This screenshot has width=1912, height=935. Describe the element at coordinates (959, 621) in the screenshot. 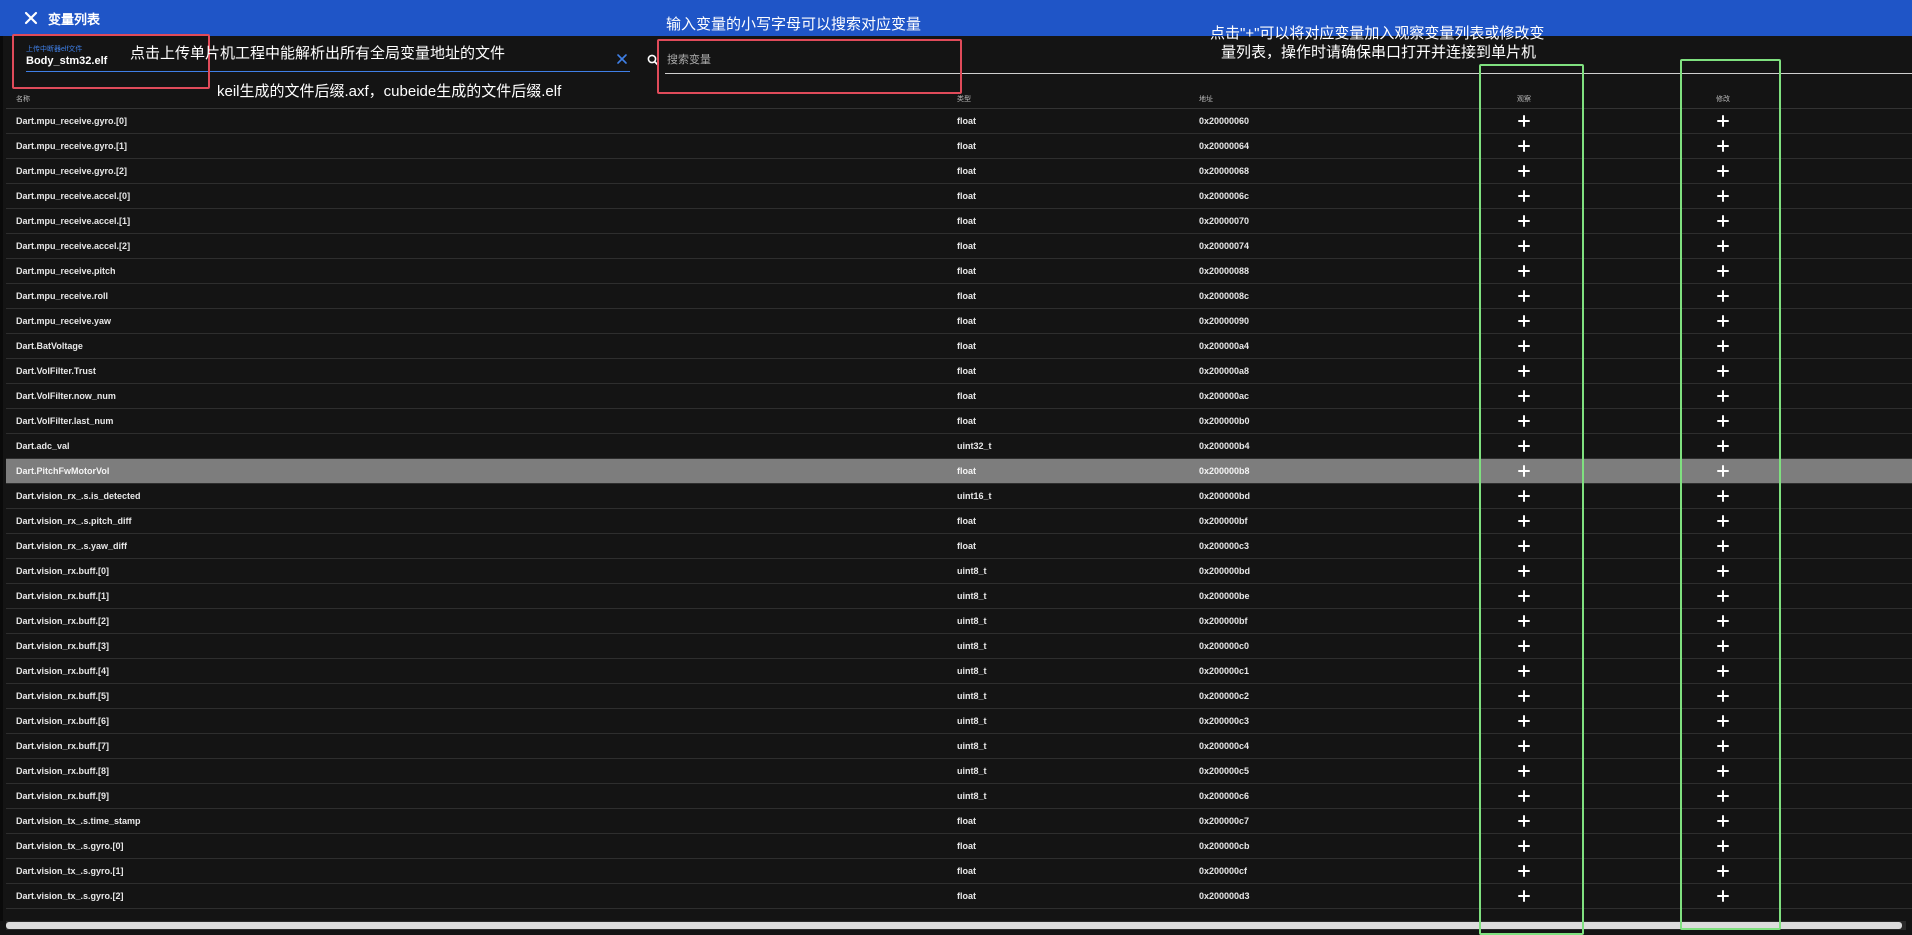

I see `table-row: Dart.vision_rx.buff.[2] uint8_t 0x200000bf` at that location.